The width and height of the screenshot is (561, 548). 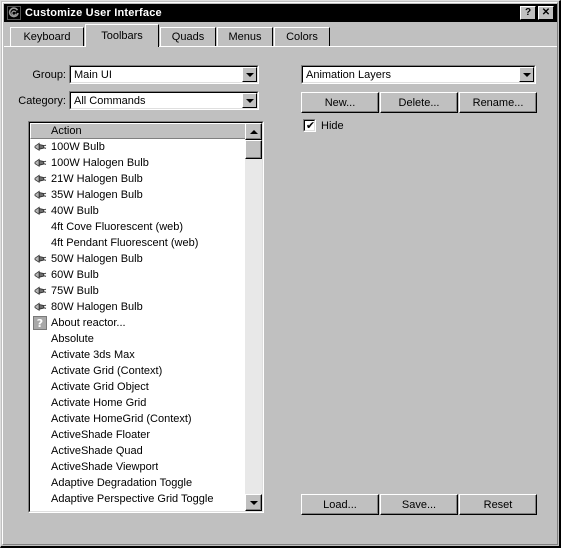 I want to click on list-item: 75W Bulb, so click(x=138, y=291).